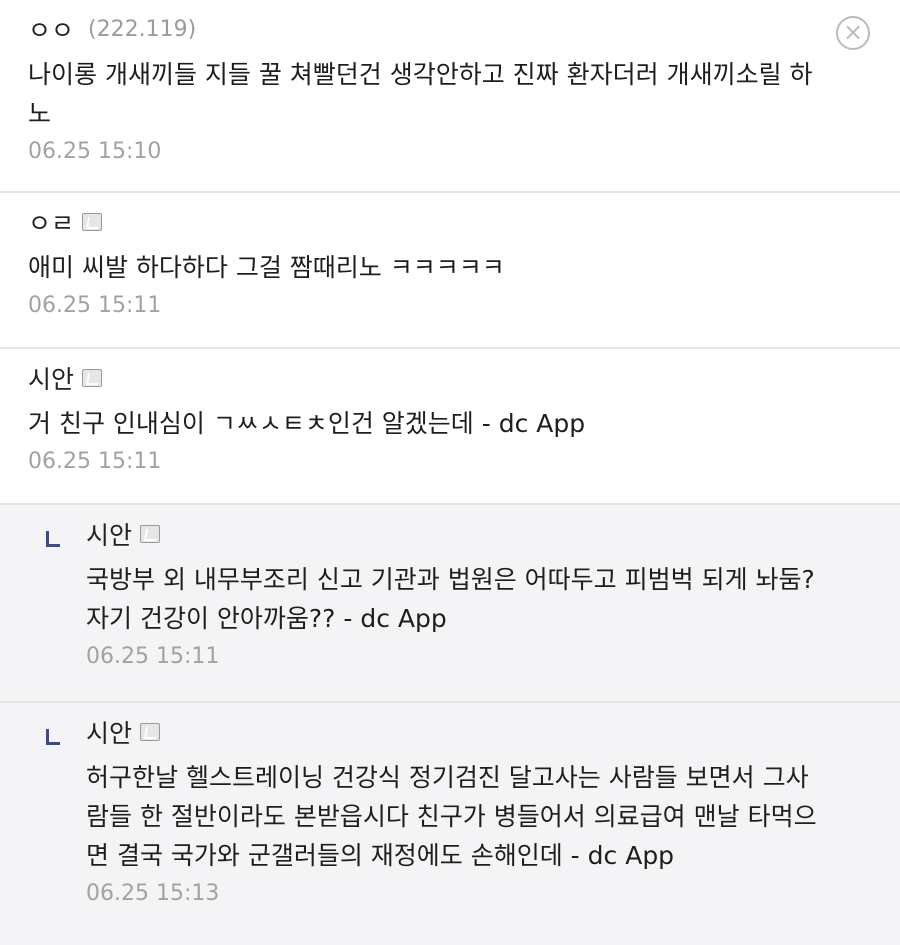 This screenshot has width=900, height=945. What do you see at coordinates (142, 29) in the screenshot?
I see `comment-ip: (222.119)` at bounding box center [142, 29].